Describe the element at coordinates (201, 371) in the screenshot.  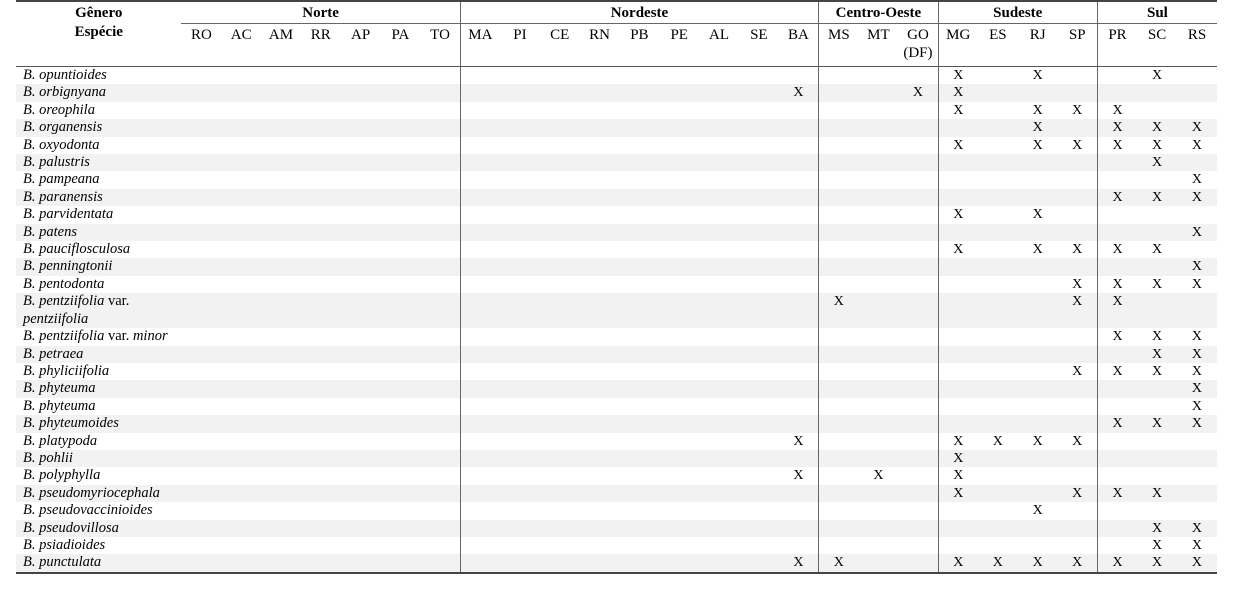
I see `presence-cell-ro` at that location.